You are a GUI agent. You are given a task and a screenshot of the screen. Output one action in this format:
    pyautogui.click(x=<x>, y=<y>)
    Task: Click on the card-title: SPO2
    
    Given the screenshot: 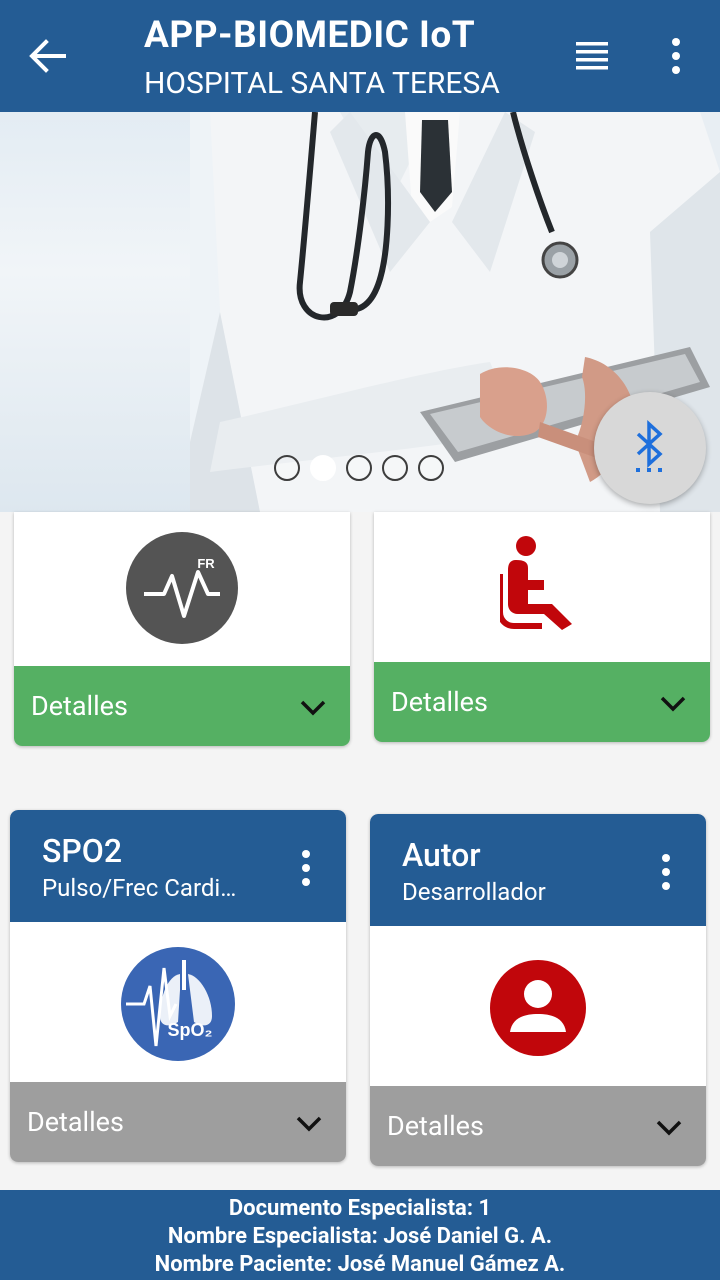 What is the action you would take?
    pyautogui.click(x=82, y=851)
    